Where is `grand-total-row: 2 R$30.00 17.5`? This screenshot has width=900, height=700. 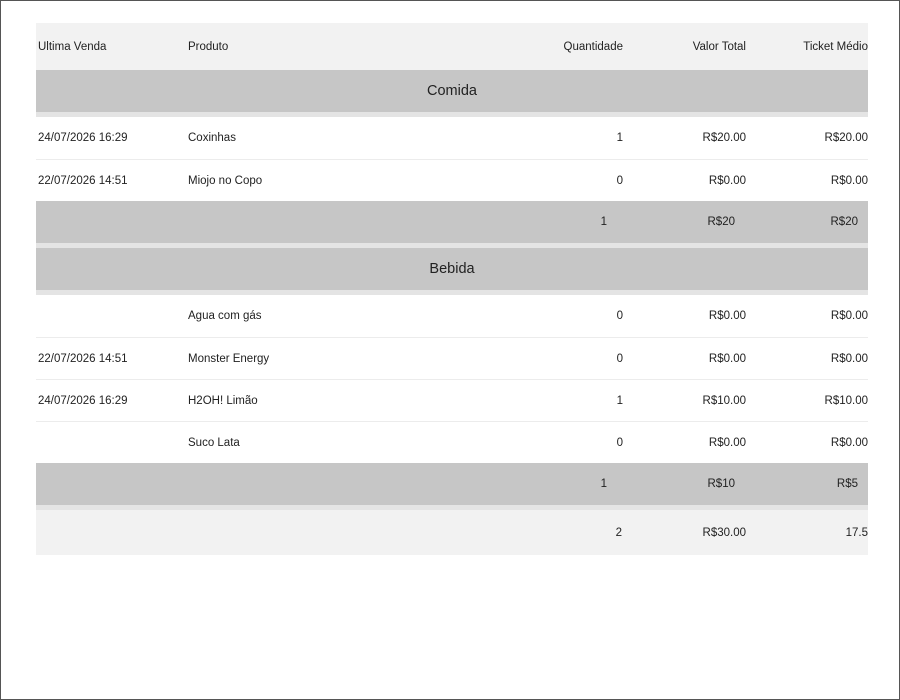
grand-total-row: 2 R$30.00 17.5 is located at coordinates (452, 532).